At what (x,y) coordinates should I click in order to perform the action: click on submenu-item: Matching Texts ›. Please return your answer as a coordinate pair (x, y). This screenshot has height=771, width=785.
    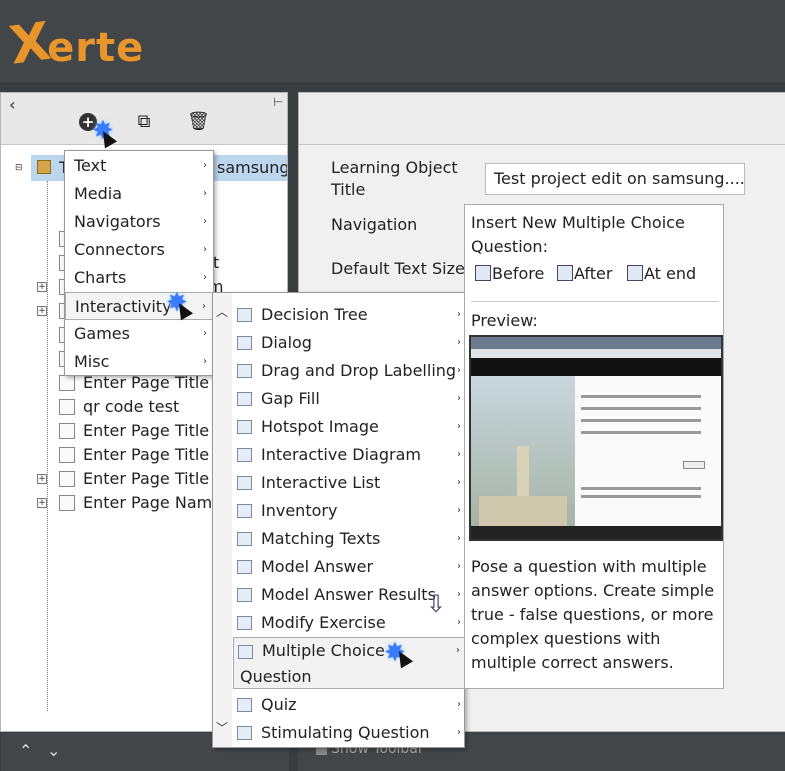
    Looking at the image, I should click on (348, 539).